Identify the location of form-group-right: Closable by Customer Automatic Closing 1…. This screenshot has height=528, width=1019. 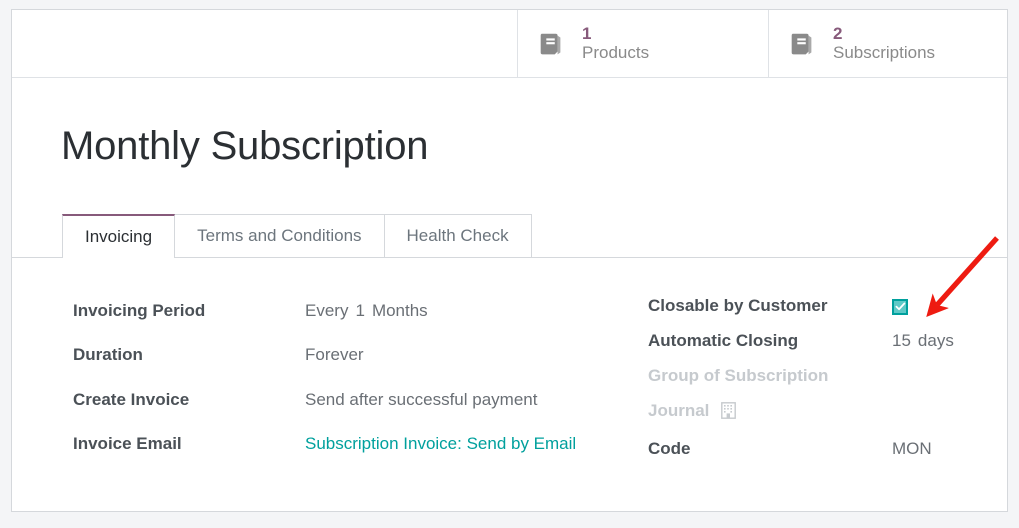
(801, 385).